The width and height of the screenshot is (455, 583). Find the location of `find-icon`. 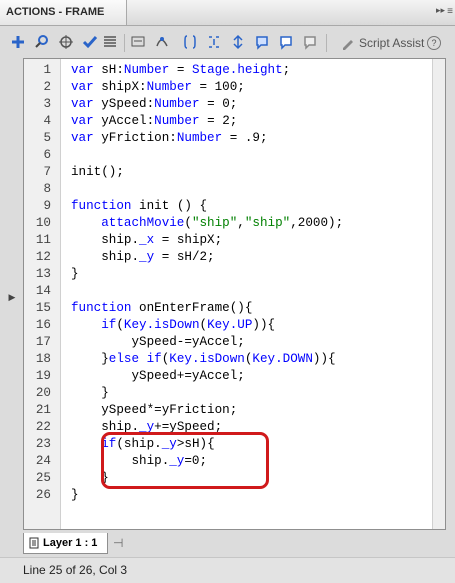

find-icon is located at coordinates (42, 42).